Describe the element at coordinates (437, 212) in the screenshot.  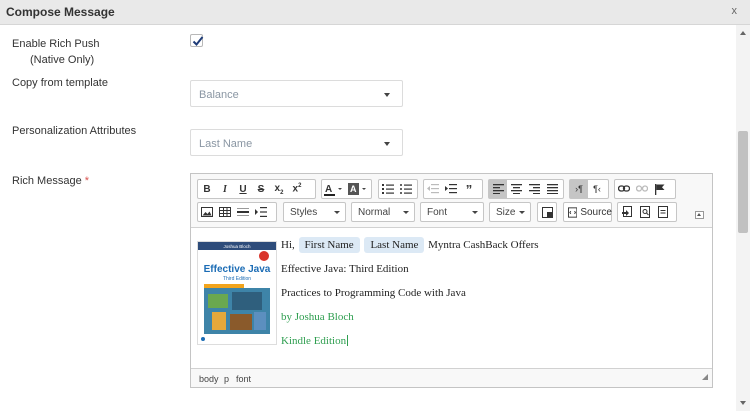
I see `font-dropdown-label: Font` at that location.